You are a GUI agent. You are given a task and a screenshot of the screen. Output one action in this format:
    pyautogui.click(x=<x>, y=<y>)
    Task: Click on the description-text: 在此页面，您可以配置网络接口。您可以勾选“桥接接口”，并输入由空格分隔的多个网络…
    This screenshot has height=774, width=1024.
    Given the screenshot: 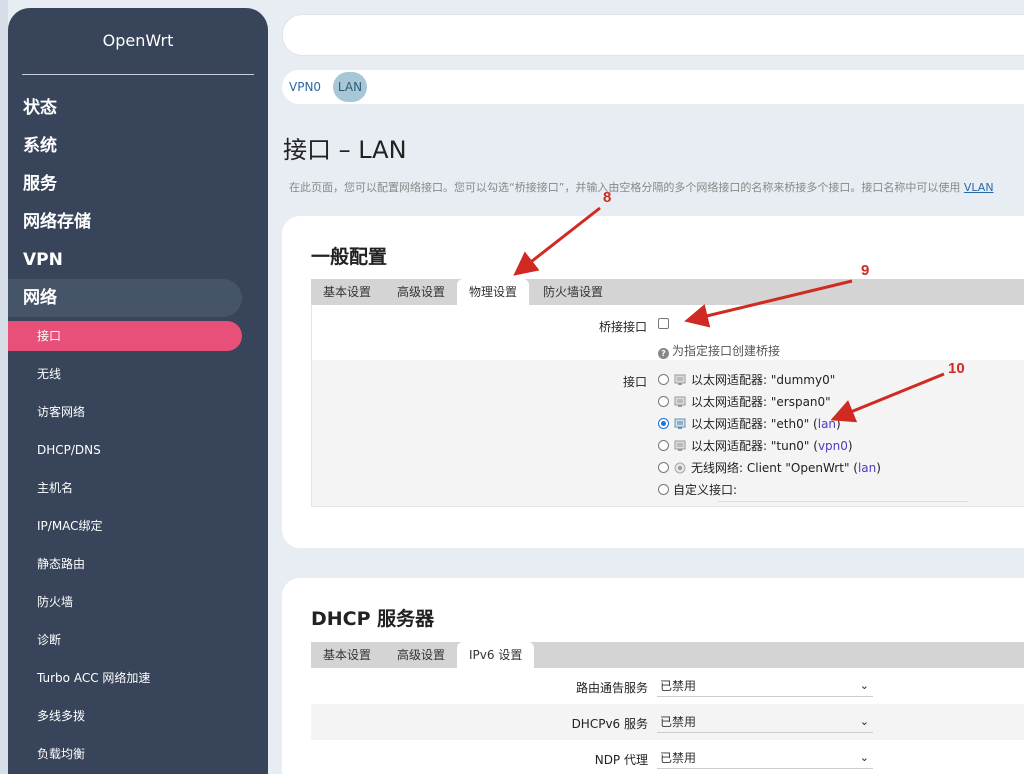 What is the action you would take?
    pyautogui.click(x=626, y=187)
    